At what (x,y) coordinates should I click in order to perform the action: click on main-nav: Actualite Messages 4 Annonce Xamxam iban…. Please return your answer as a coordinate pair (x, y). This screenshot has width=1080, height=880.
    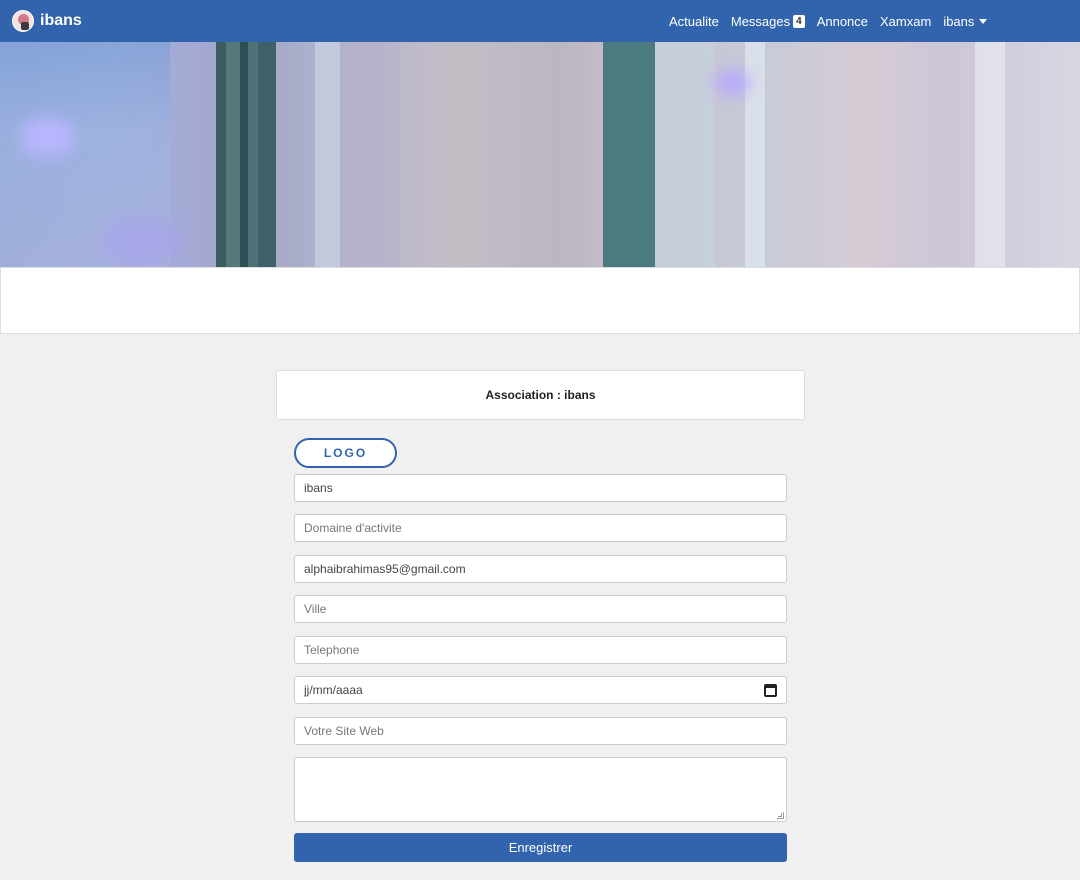
    Looking at the image, I should click on (828, 21).